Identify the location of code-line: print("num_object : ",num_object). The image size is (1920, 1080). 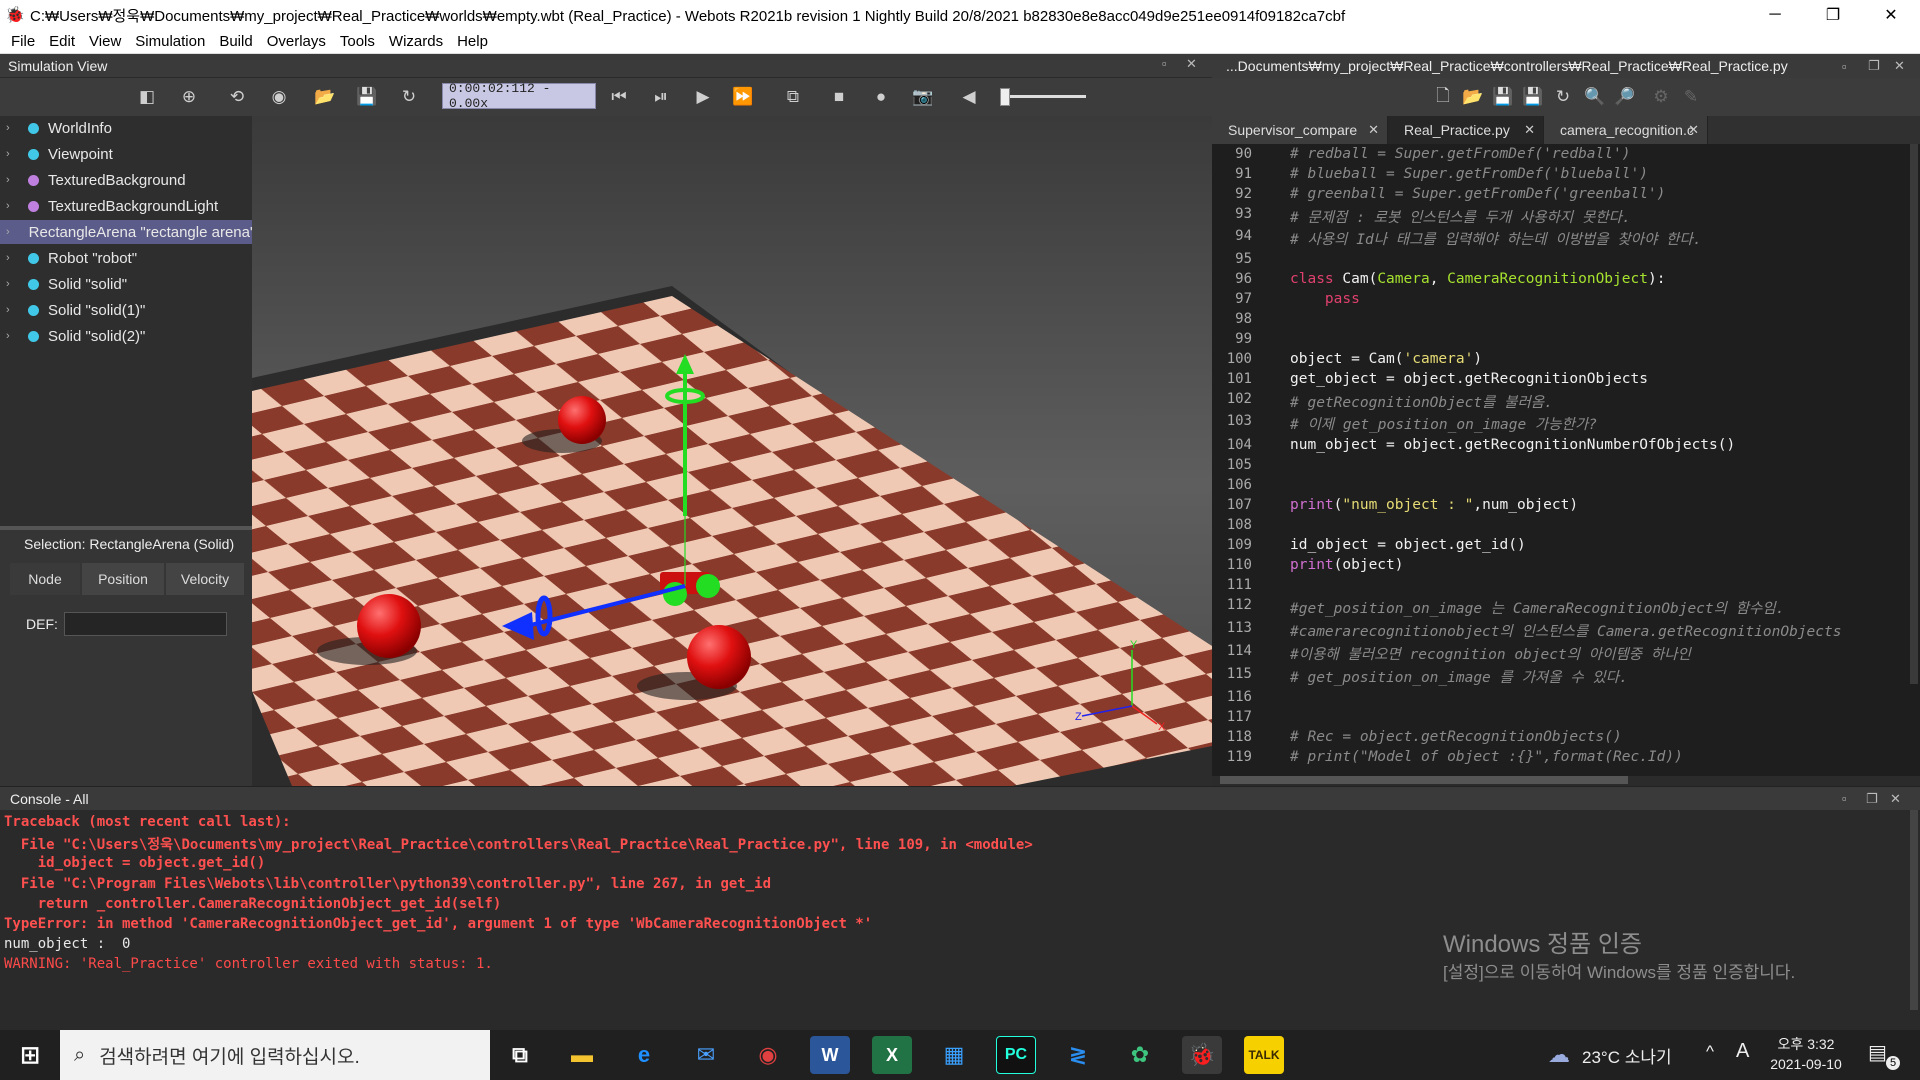
(1434, 505).